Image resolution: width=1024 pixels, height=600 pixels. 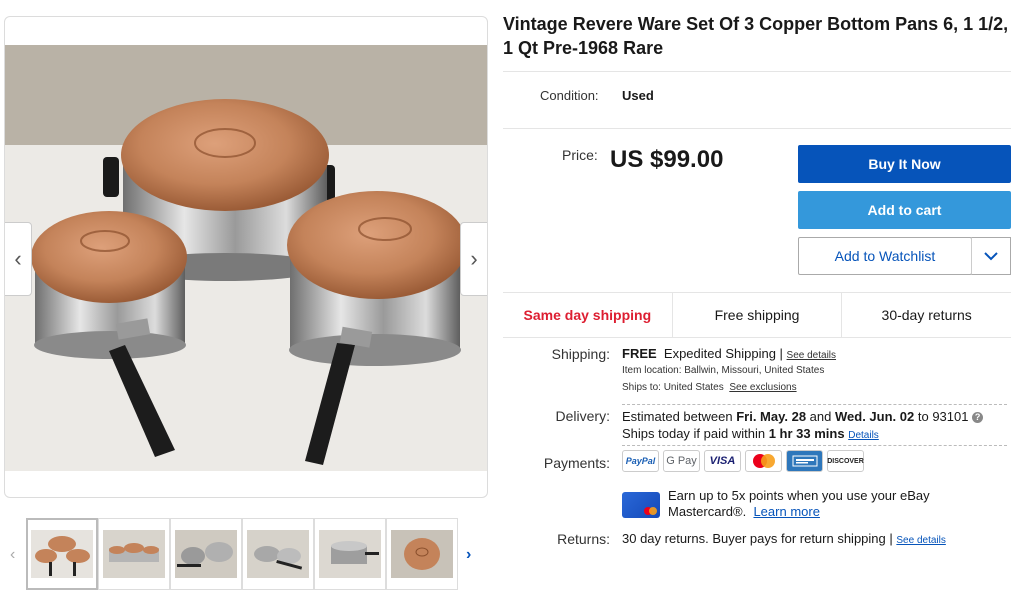 I want to click on amex-icon, so click(x=804, y=461).